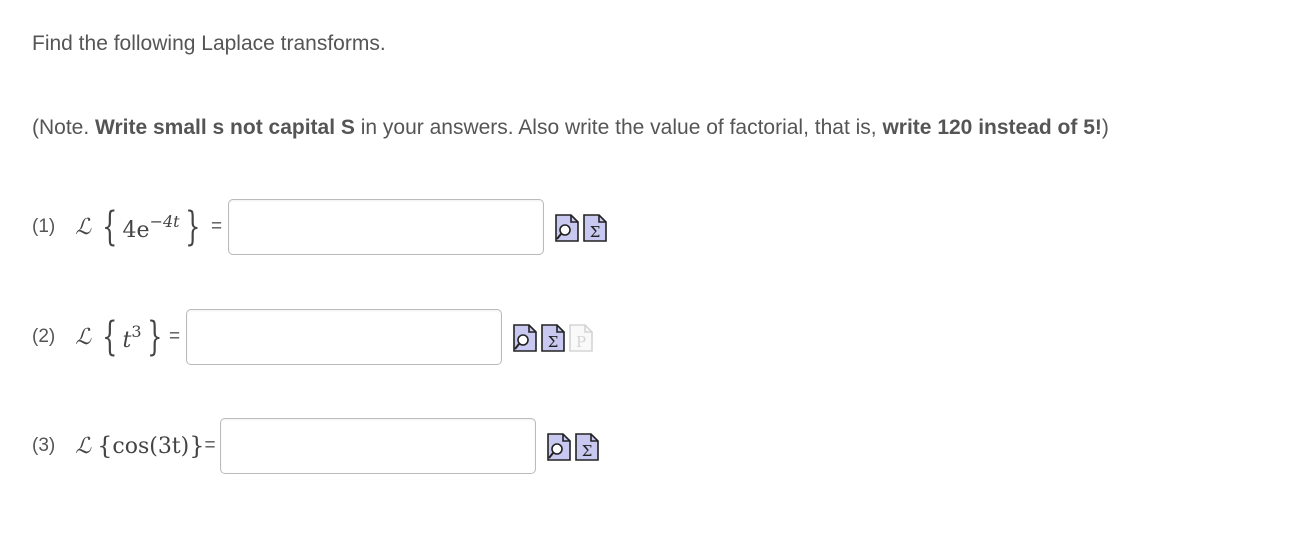  I want to click on answer-tools: Σ P, so click(553, 337).